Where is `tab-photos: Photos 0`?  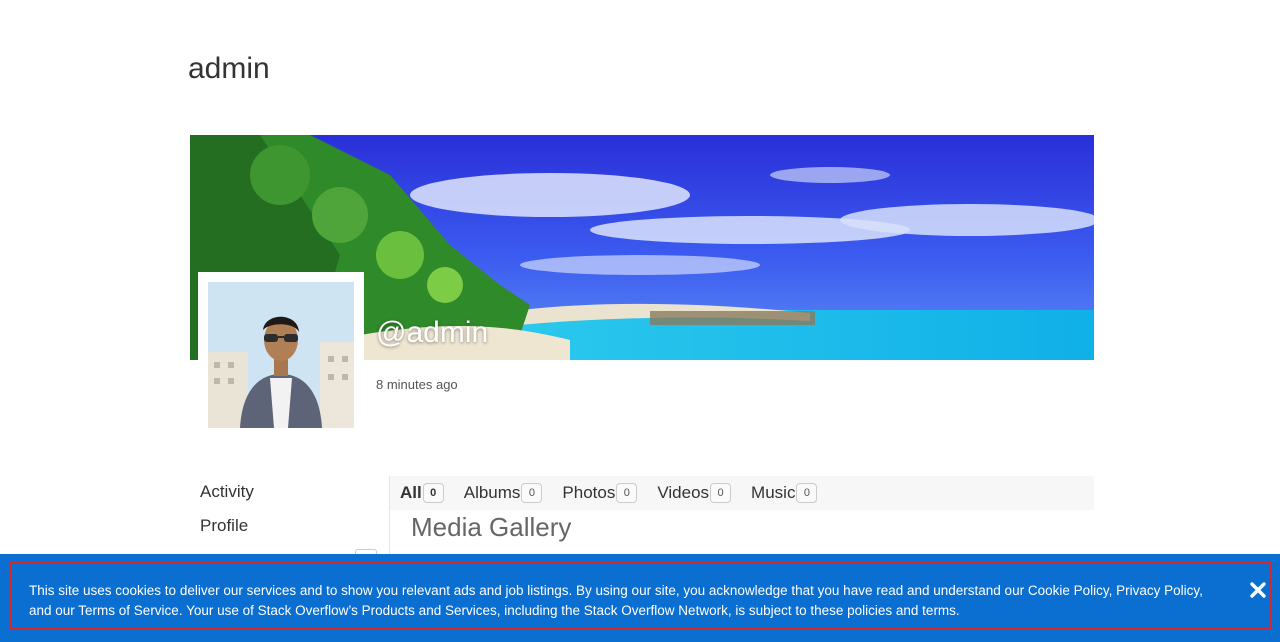
tab-photos: Photos 0 is located at coordinates (600, 493).